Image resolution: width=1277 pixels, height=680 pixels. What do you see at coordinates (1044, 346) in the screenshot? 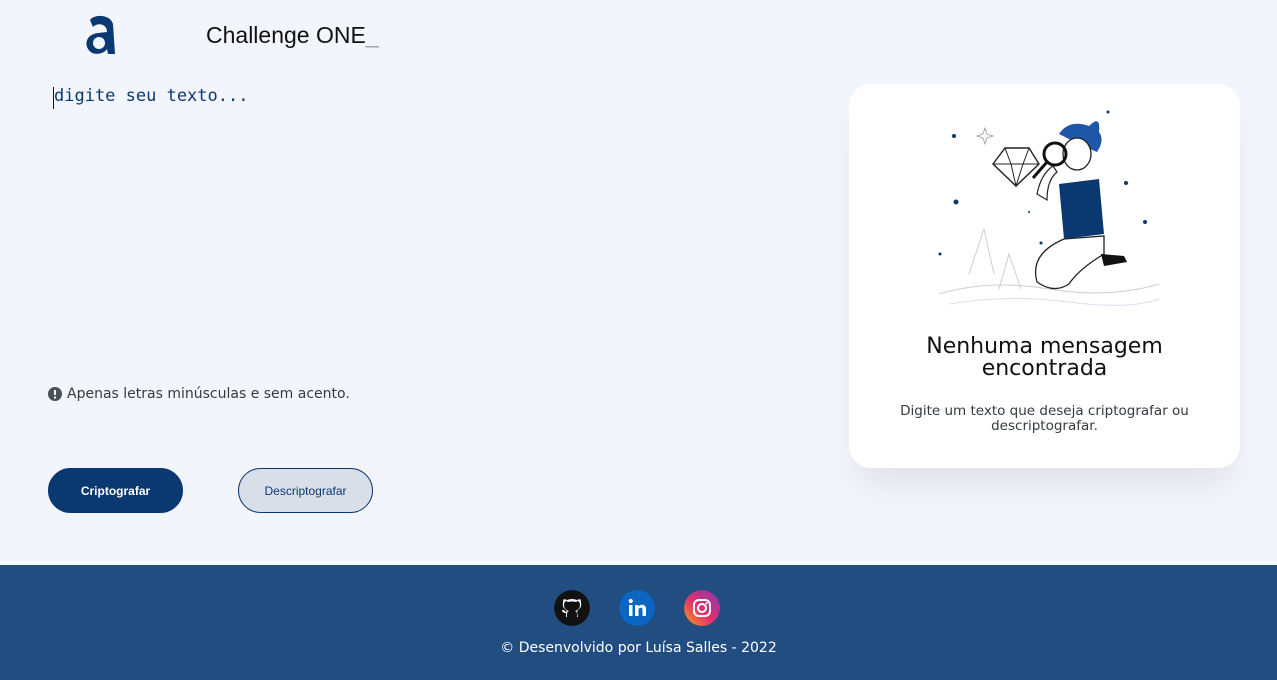
I see `empty-state-title-line1: Nenhuma mensagem` at bounding box center [1044, 346].